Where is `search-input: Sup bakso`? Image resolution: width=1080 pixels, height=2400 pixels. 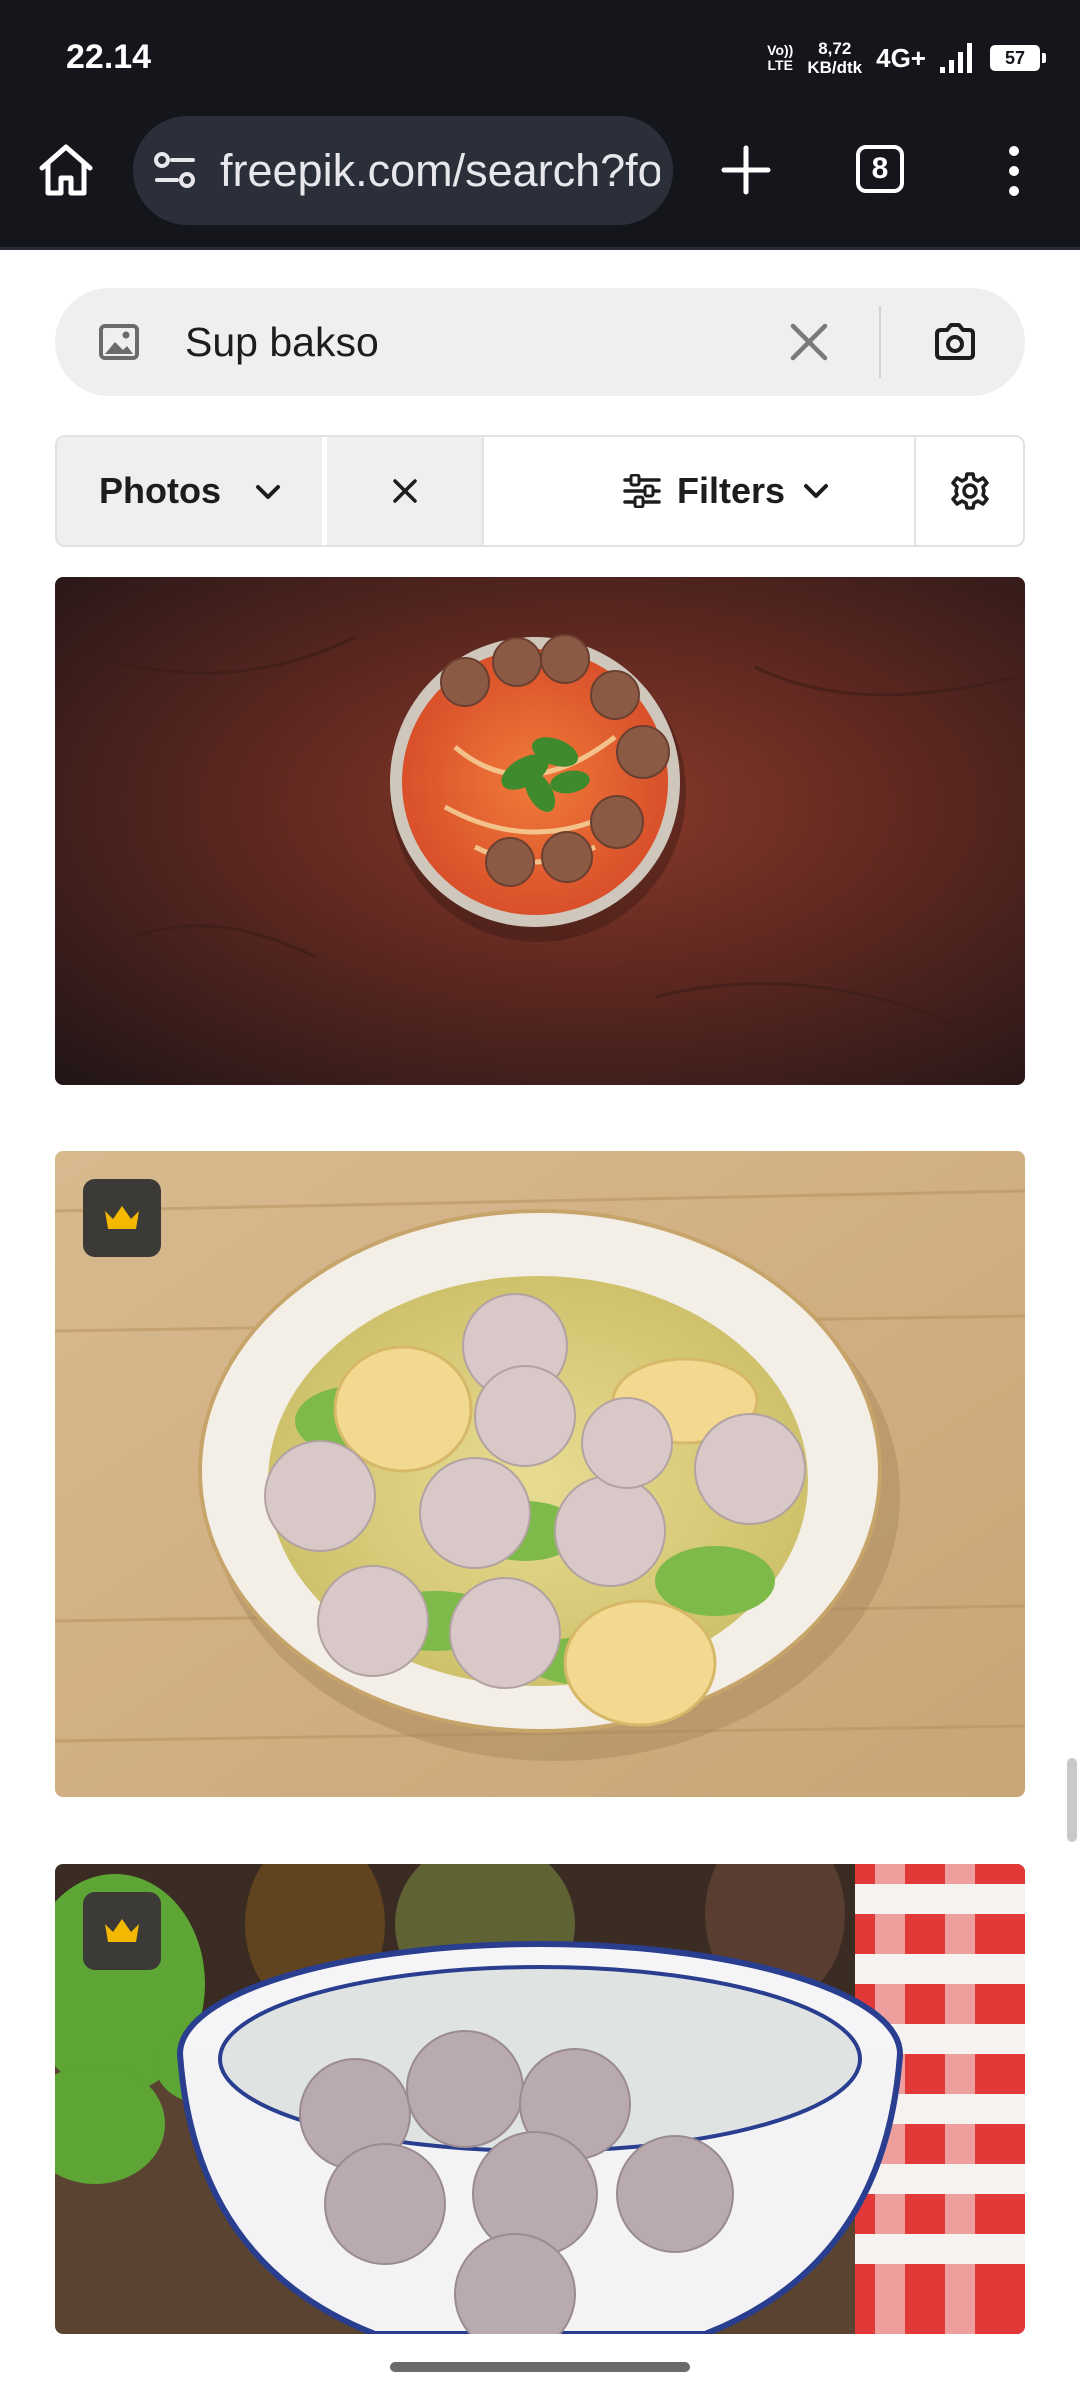
search-input: Sup bakso is located at coordinates (282, 342).